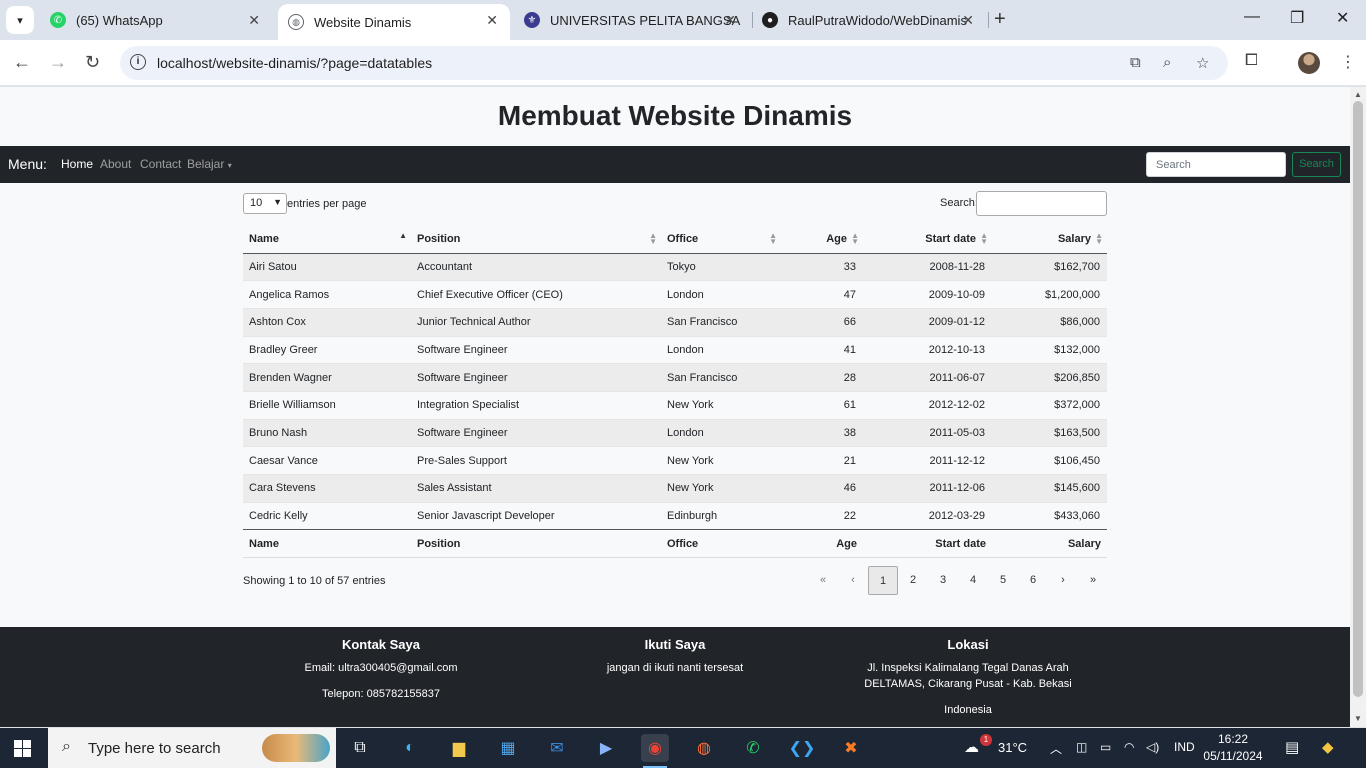 This screenshot has width=1366, height=768. What do you see at coordinates (721, 460) in the screenshot?
I see `cell-office: New York` at bounding box center [721, 460].